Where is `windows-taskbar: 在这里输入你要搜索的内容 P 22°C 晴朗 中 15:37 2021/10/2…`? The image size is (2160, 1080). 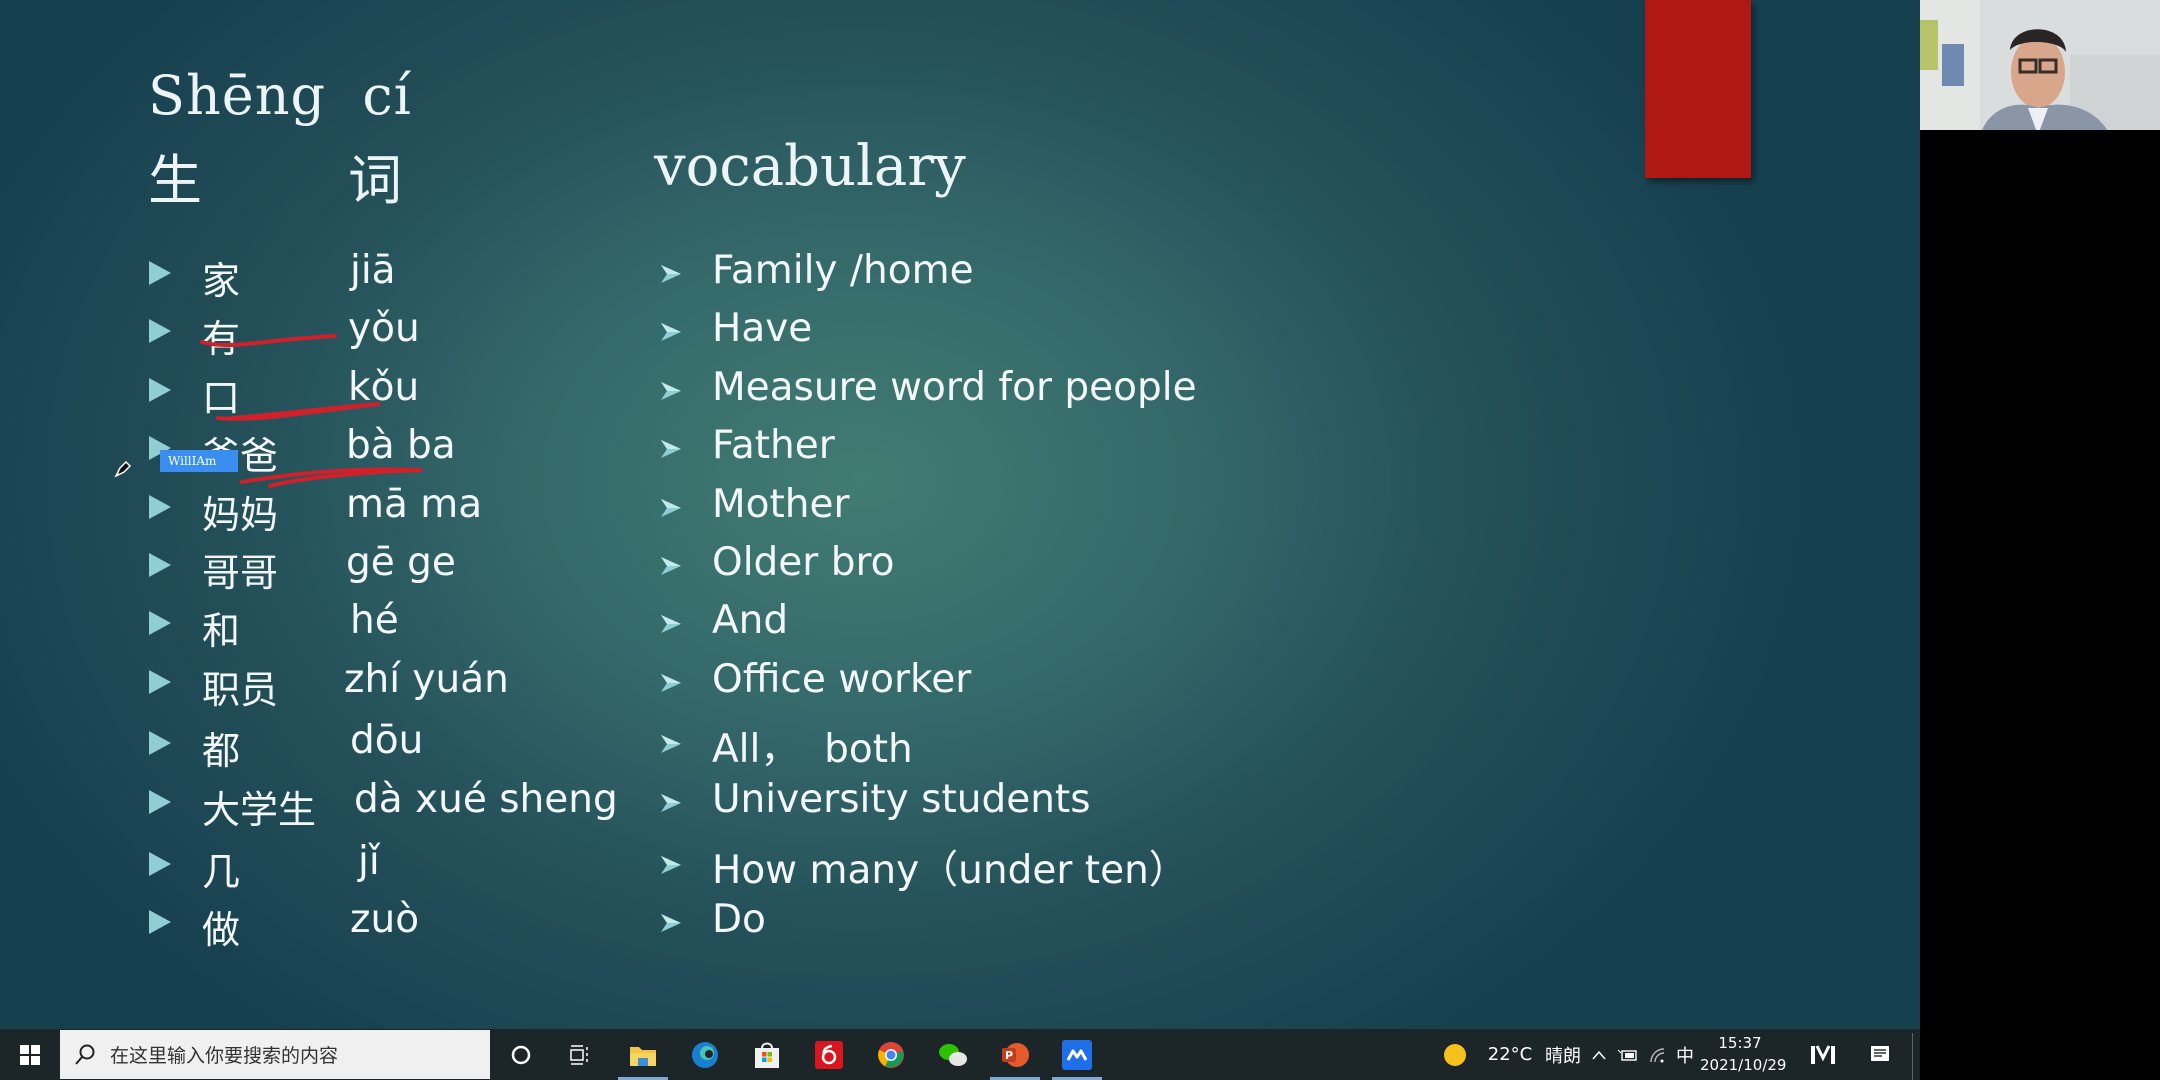 windows-taskbar: 在这里输入你要搜索的内容 P 22°C 晴朗 中 15:37 2021/10/2… is located at coordinates (960, 1054).